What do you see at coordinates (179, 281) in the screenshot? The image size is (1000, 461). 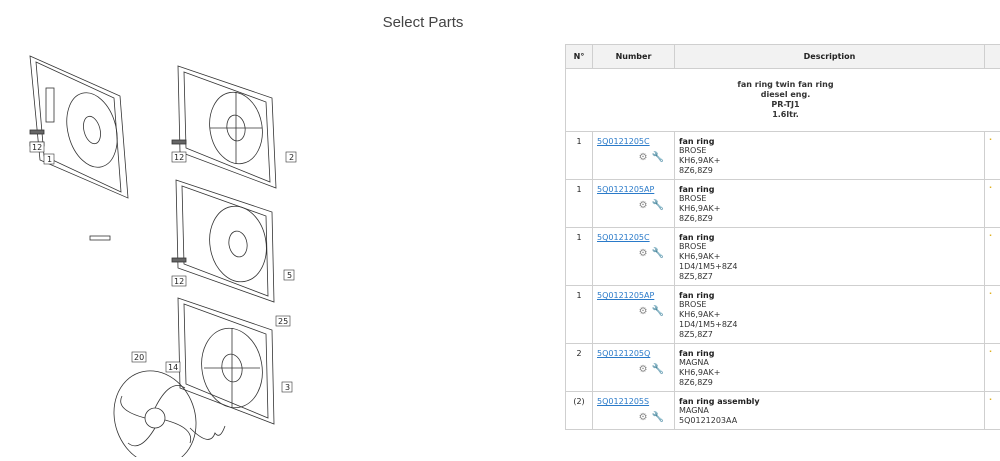 I see `callout-12c: 12` at bounding box center [179, 281].